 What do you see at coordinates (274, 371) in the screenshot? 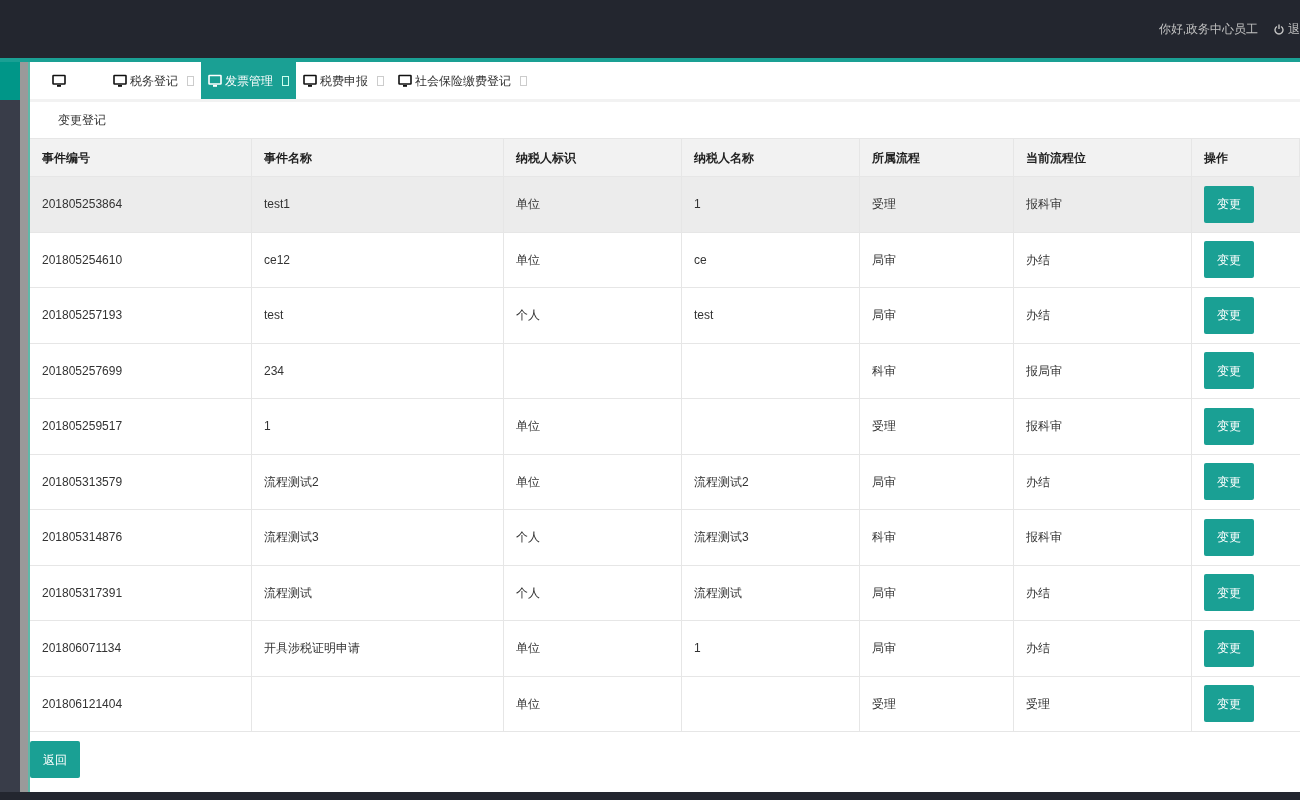
I see `table-cell-text: 234` at bounding box center [274, 371].